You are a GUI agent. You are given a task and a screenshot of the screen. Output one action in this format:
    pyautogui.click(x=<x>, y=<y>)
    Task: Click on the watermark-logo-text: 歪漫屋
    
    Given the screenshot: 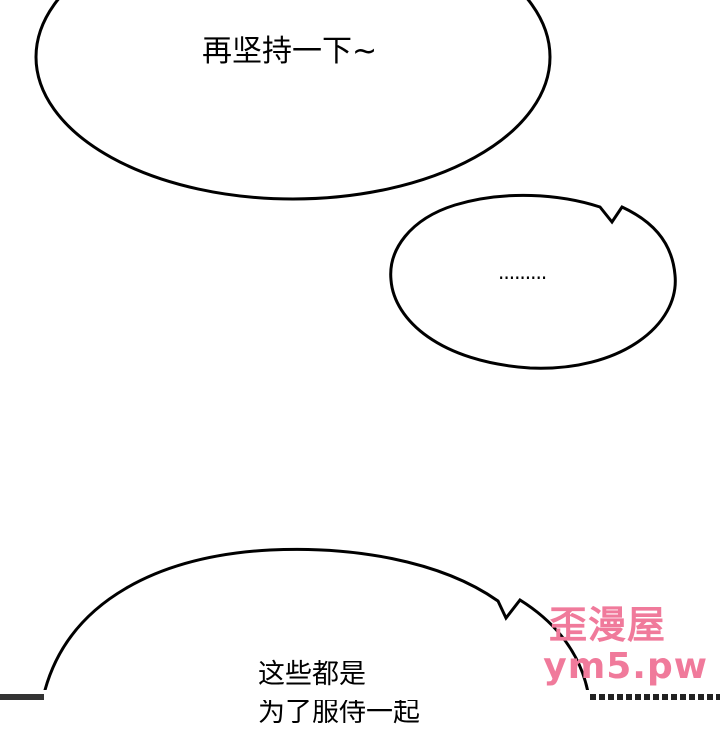 What is the action you would take?
    pyautogui.click(x=607, y=625)
    